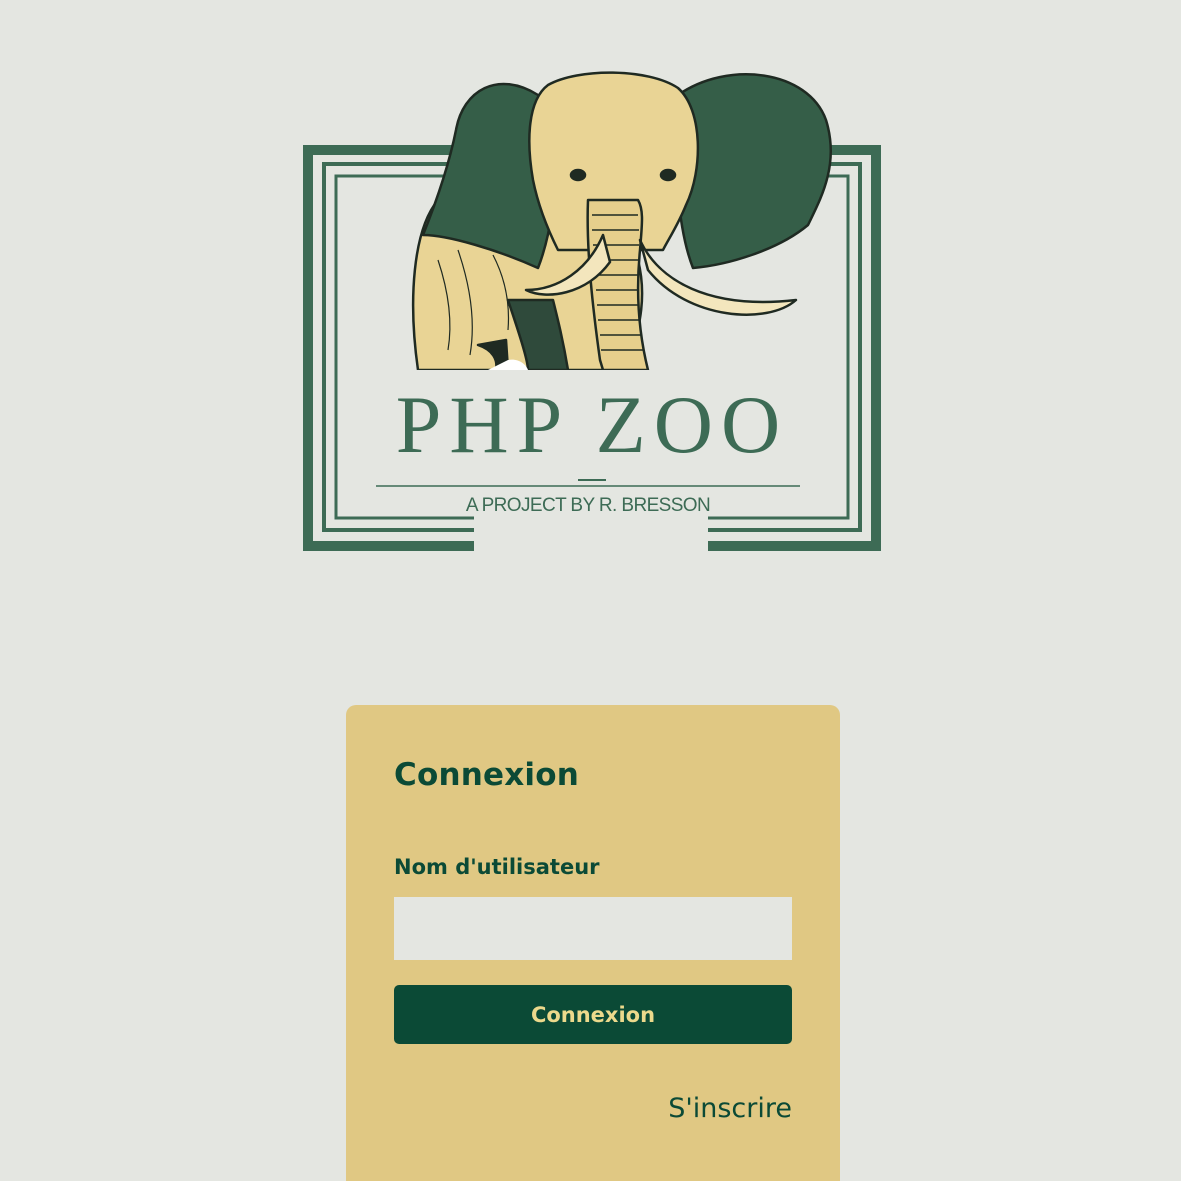 The image size is (1181, 1181). I want to click on username-label: Nom d'utilisateur, so click(497, 867).